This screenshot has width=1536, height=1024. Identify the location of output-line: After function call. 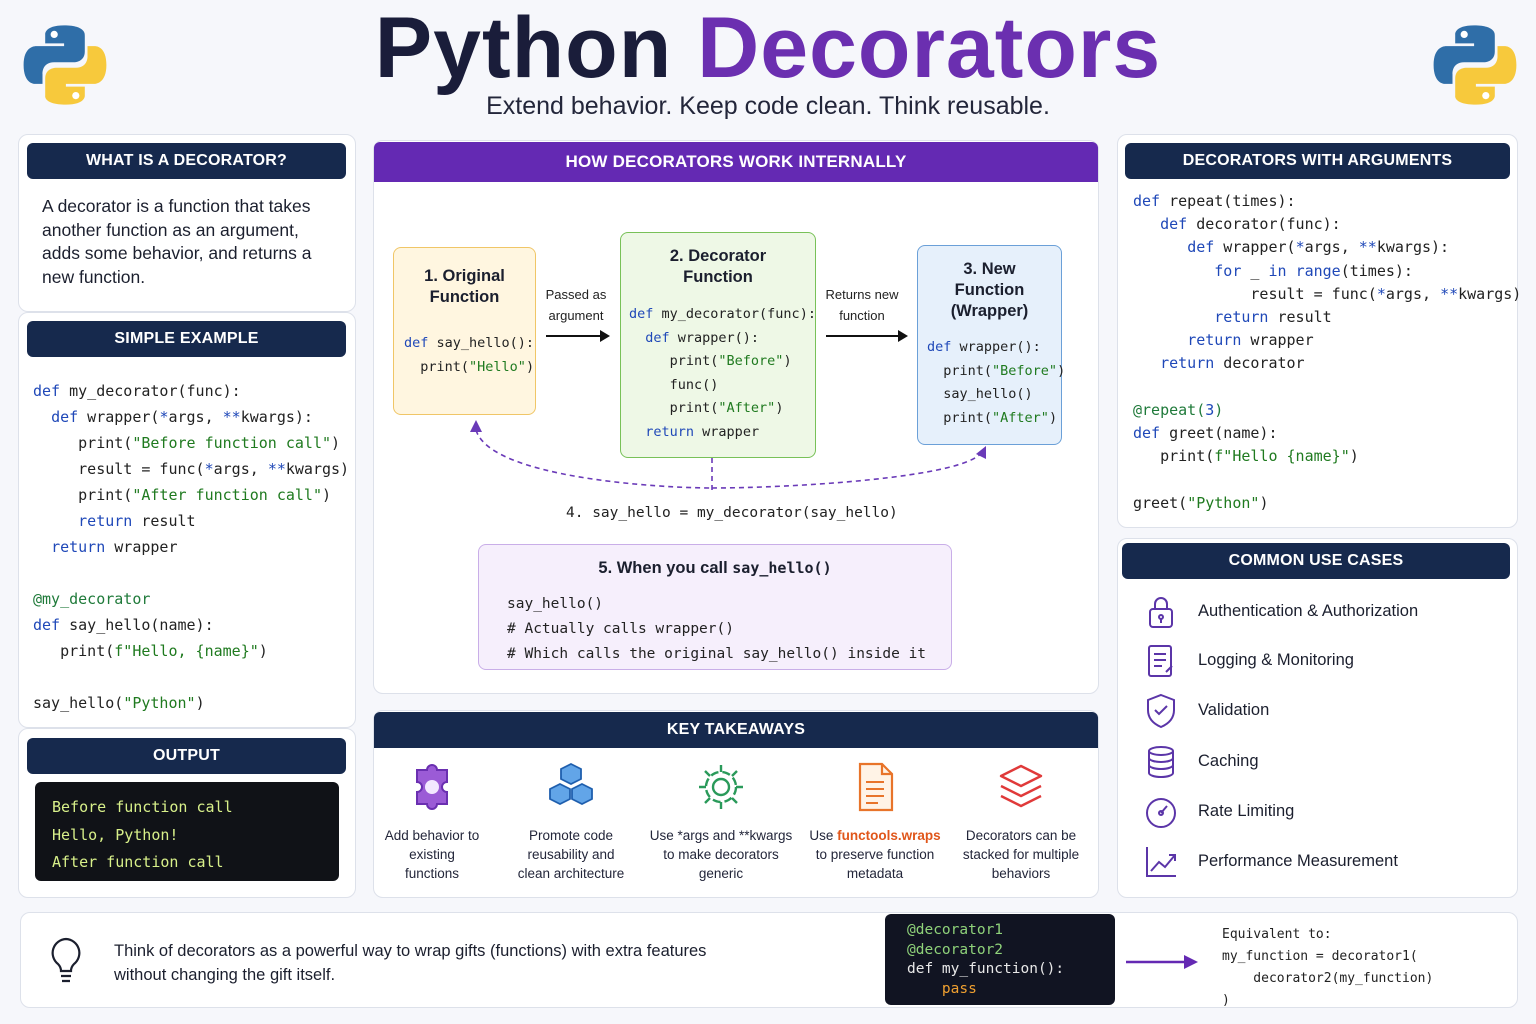
(138, 862).